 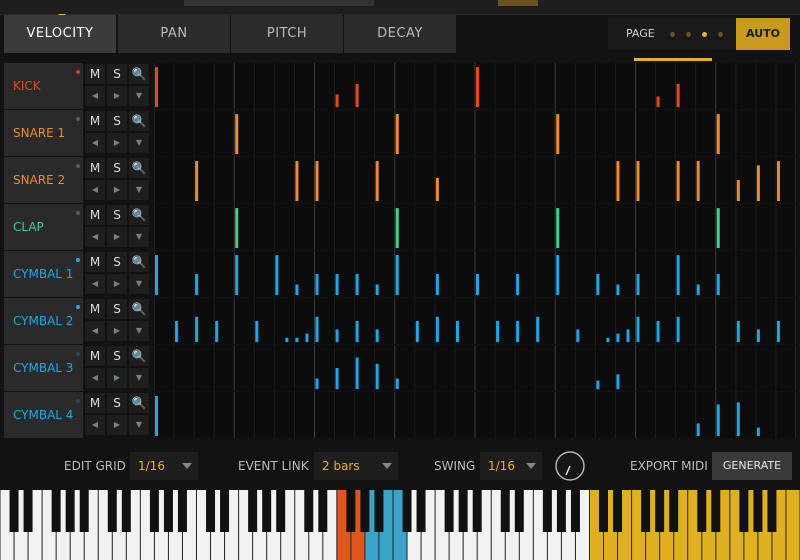 I want to click on auto-button: AUTO, so click(x=763, y=34).